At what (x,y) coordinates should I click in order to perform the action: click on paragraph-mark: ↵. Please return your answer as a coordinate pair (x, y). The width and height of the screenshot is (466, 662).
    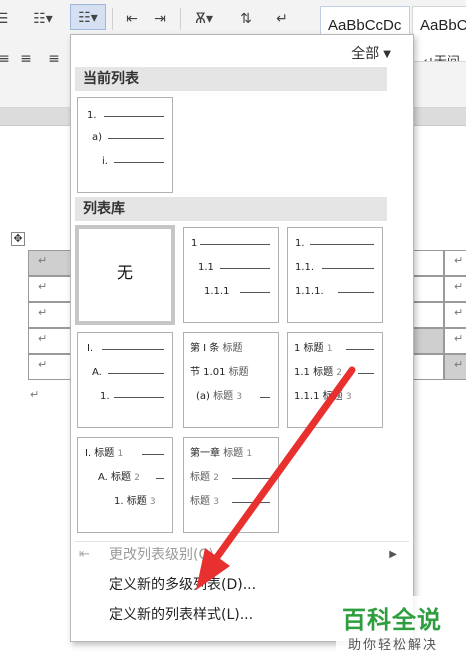
    Looking at the image, I should click on (35, 394).